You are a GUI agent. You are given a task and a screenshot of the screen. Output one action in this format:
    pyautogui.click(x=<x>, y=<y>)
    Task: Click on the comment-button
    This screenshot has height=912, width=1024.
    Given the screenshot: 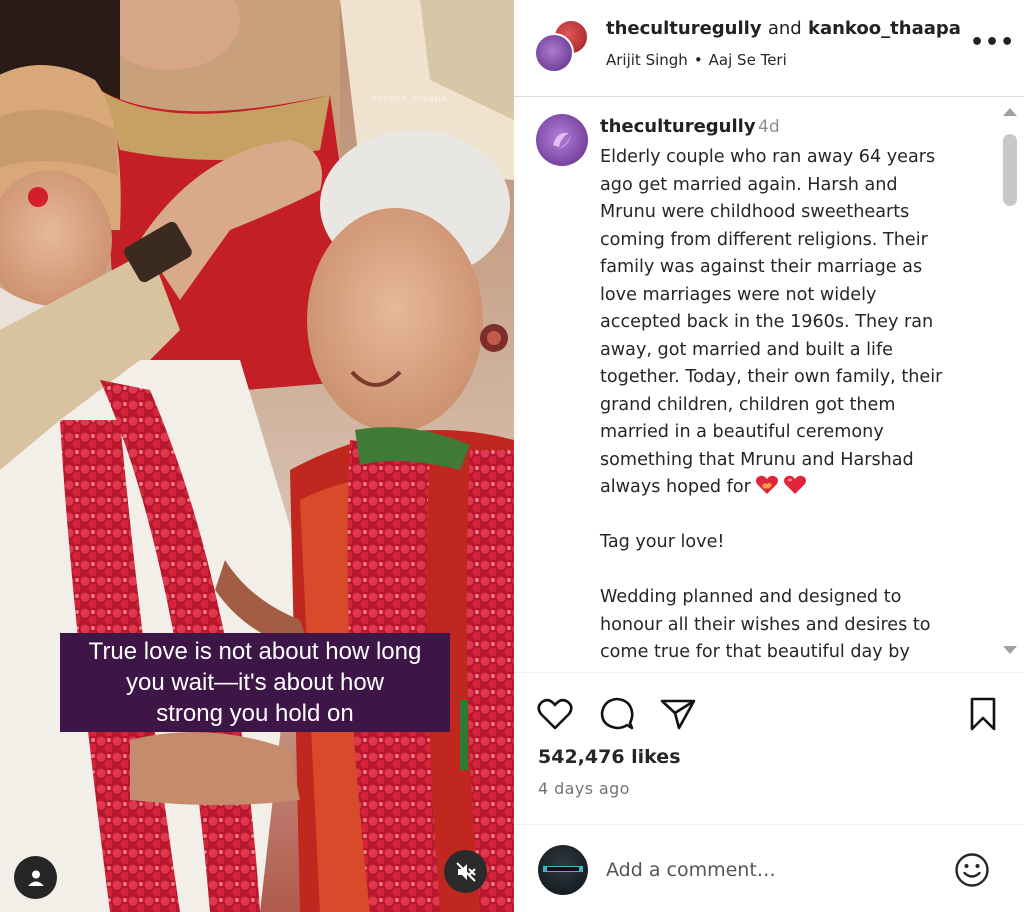 What is the action you would take?
    pyautogui.click(x=617, y=714)
    